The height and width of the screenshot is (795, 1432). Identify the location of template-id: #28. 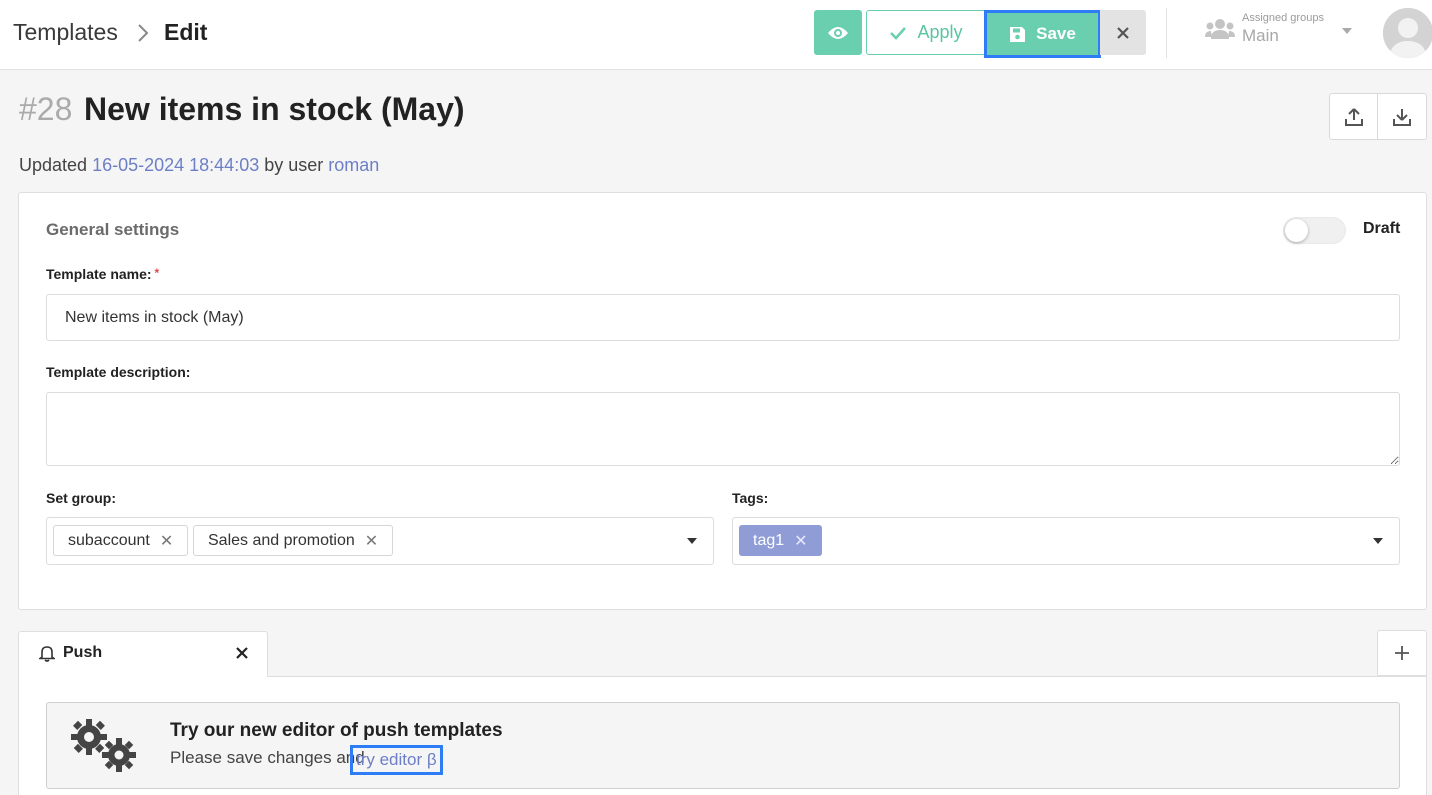
(46, 109).